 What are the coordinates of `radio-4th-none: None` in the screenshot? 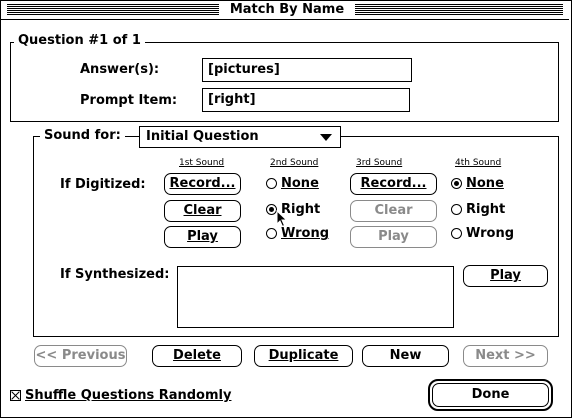 It's located at (477, 183).